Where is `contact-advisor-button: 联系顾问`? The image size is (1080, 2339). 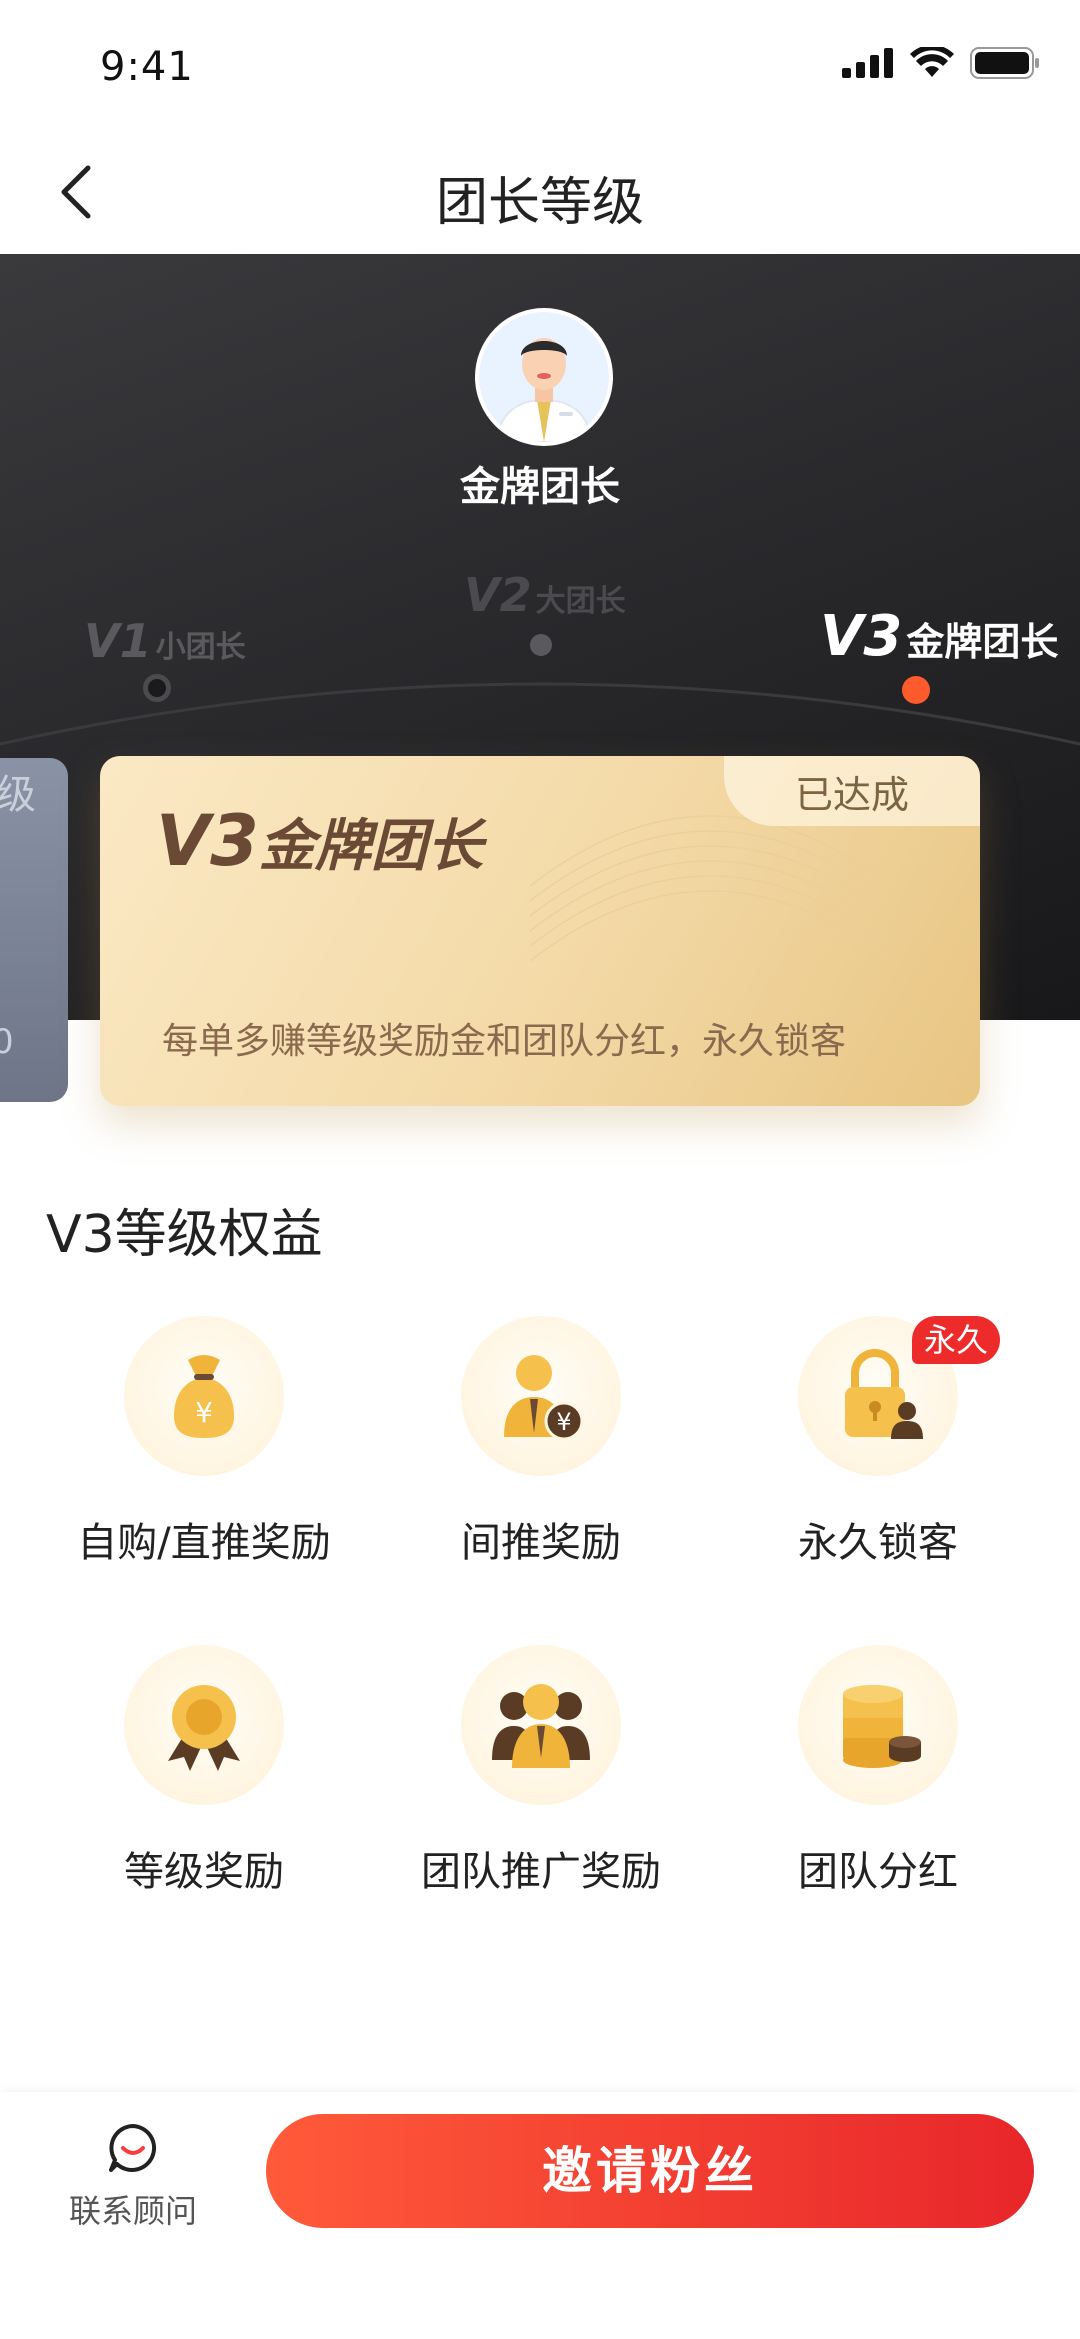
contact-advisor-button: 联系顾问 is located at coordinates (133, 2177).